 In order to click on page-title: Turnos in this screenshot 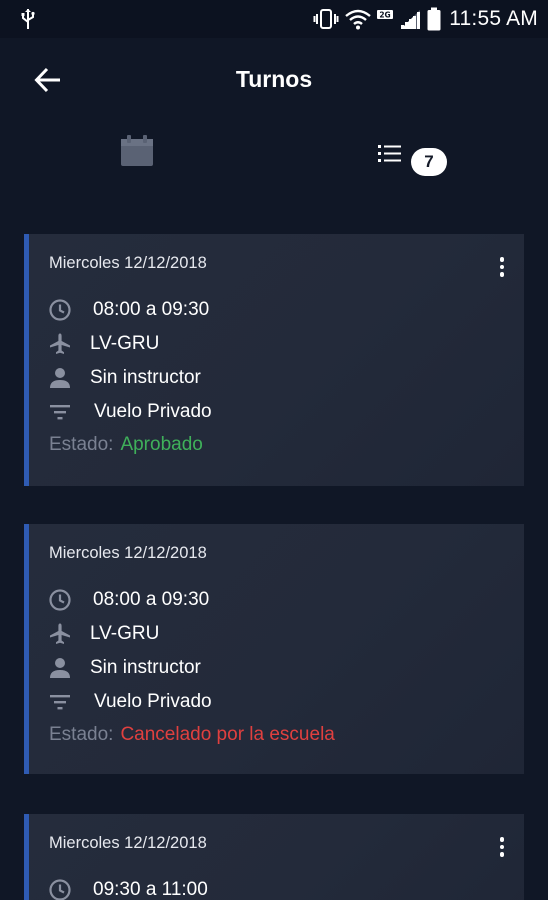, I will do `click(274, 79)`.